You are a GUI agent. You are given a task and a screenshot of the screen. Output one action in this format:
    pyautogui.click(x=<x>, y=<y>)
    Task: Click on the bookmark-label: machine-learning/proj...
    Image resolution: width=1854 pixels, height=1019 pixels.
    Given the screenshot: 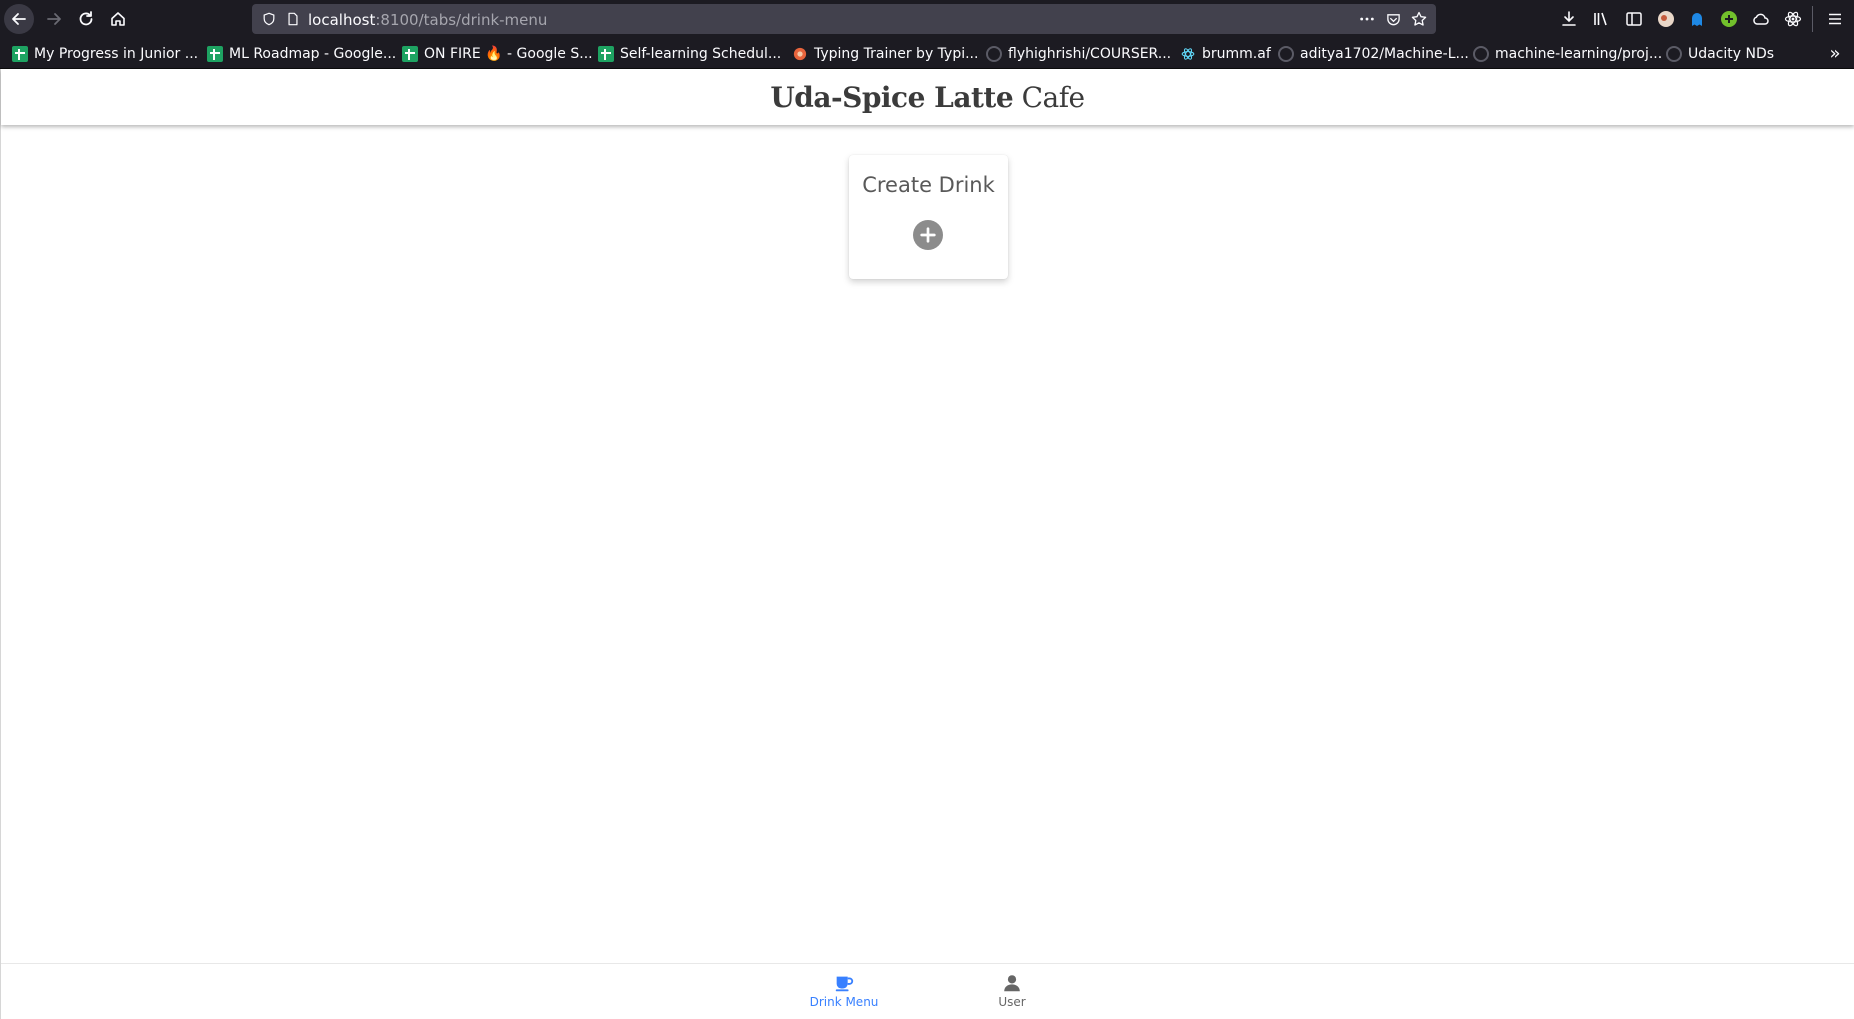 What is the action you would take?
    pyautogui.click(x=1579, y=54)
    